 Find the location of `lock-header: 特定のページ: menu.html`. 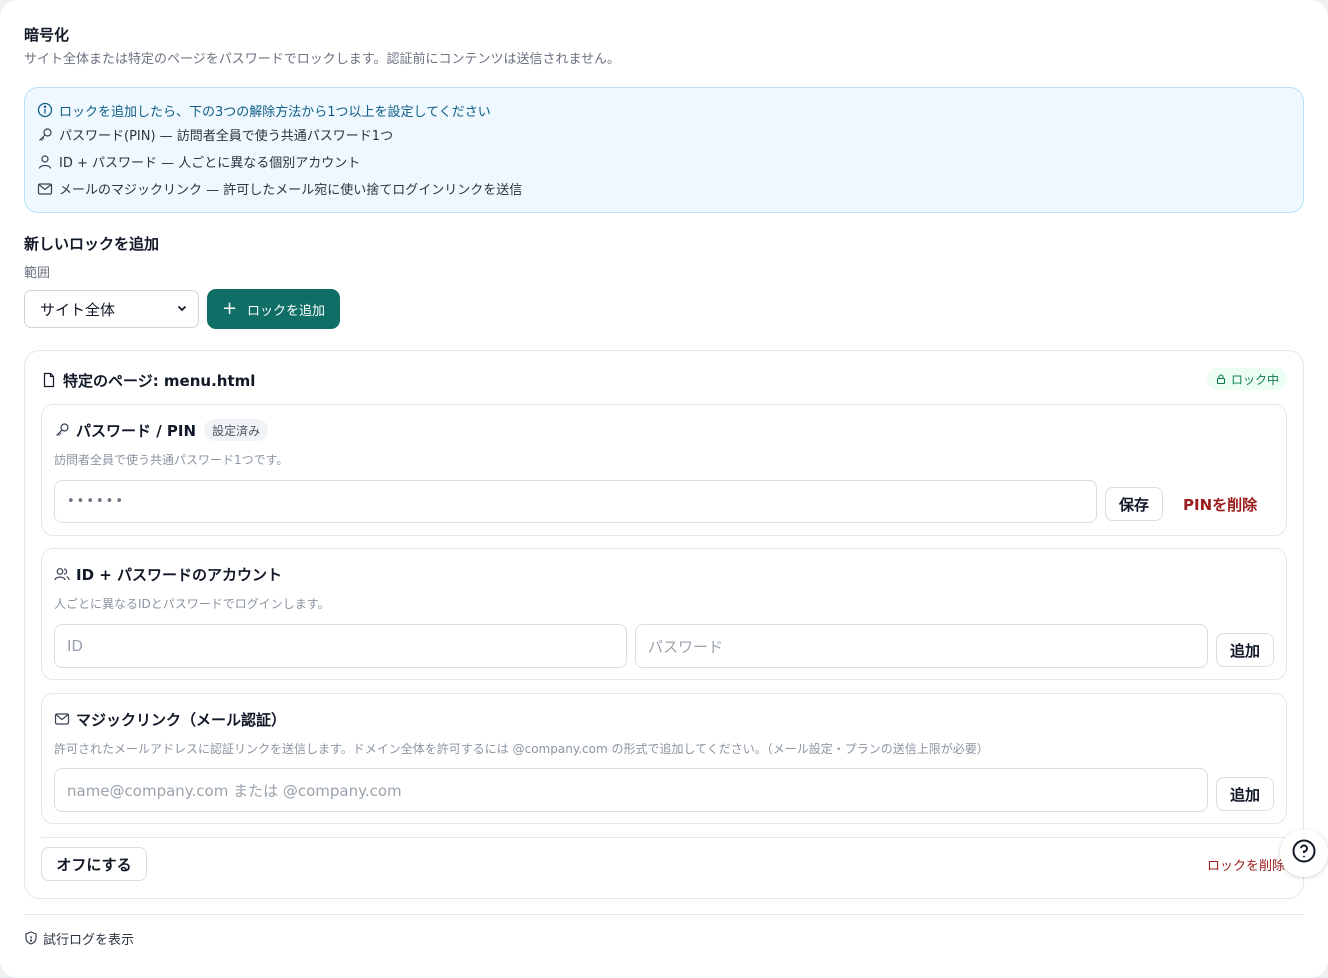

lock-header: 特定のページ: menu.html is located at coordinates (148, 380).